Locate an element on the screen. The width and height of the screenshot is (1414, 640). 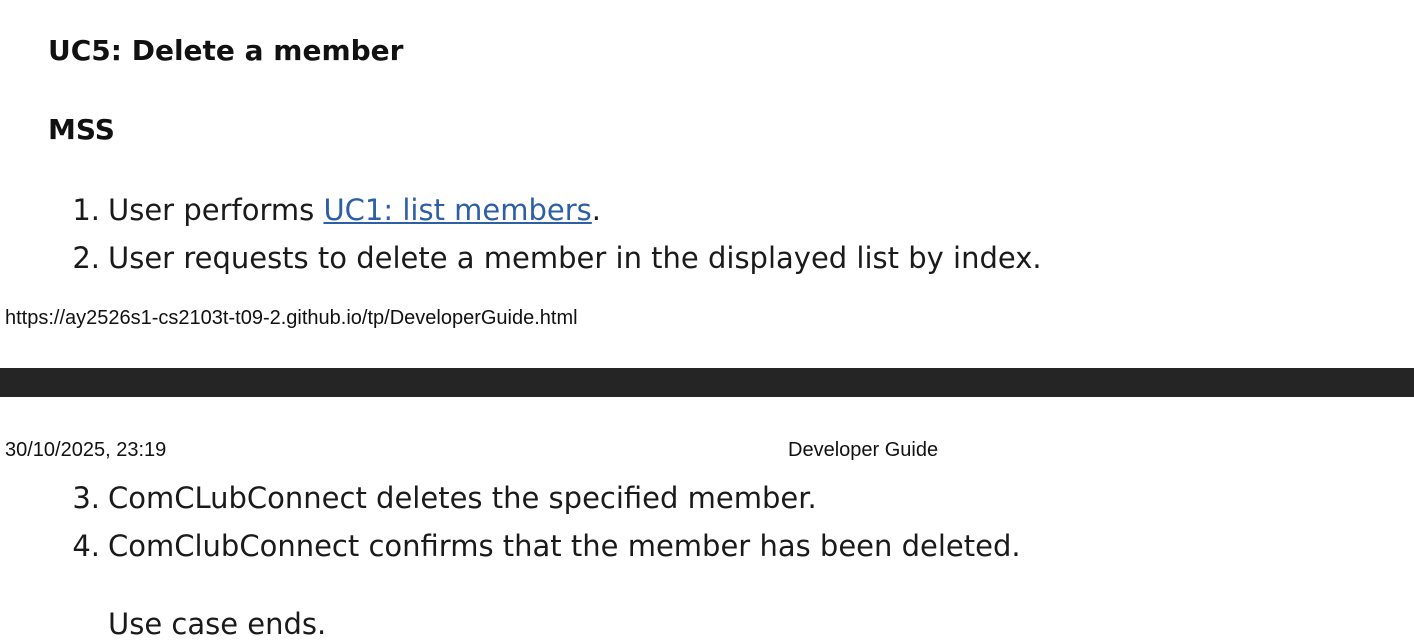
page-break-bar is located at coordinates (707, 382).